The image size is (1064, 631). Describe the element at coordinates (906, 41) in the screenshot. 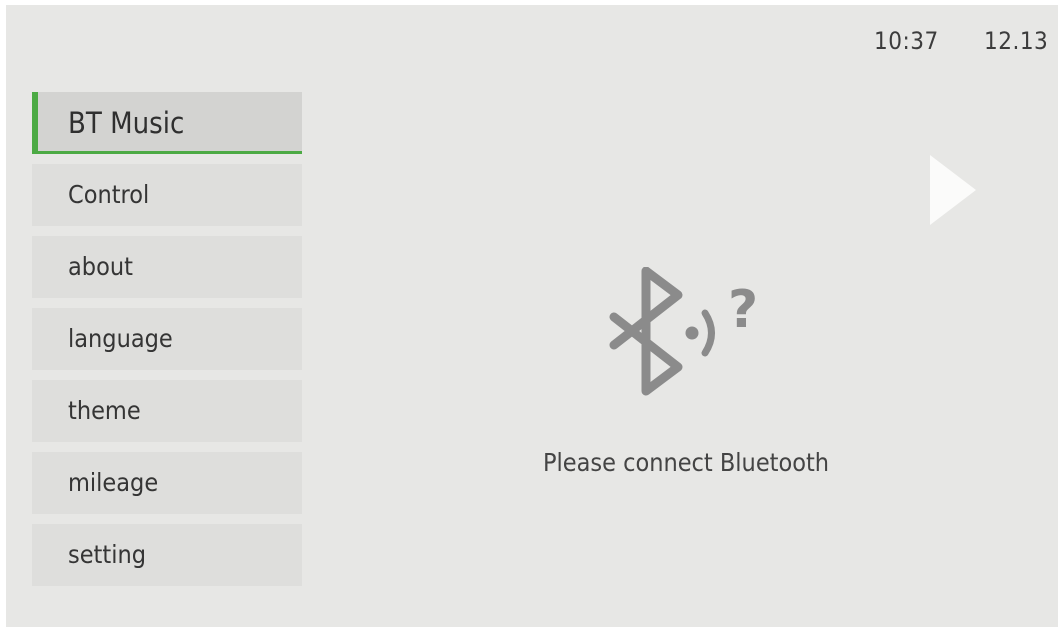

I see `clock-time: 10:37` at that location.